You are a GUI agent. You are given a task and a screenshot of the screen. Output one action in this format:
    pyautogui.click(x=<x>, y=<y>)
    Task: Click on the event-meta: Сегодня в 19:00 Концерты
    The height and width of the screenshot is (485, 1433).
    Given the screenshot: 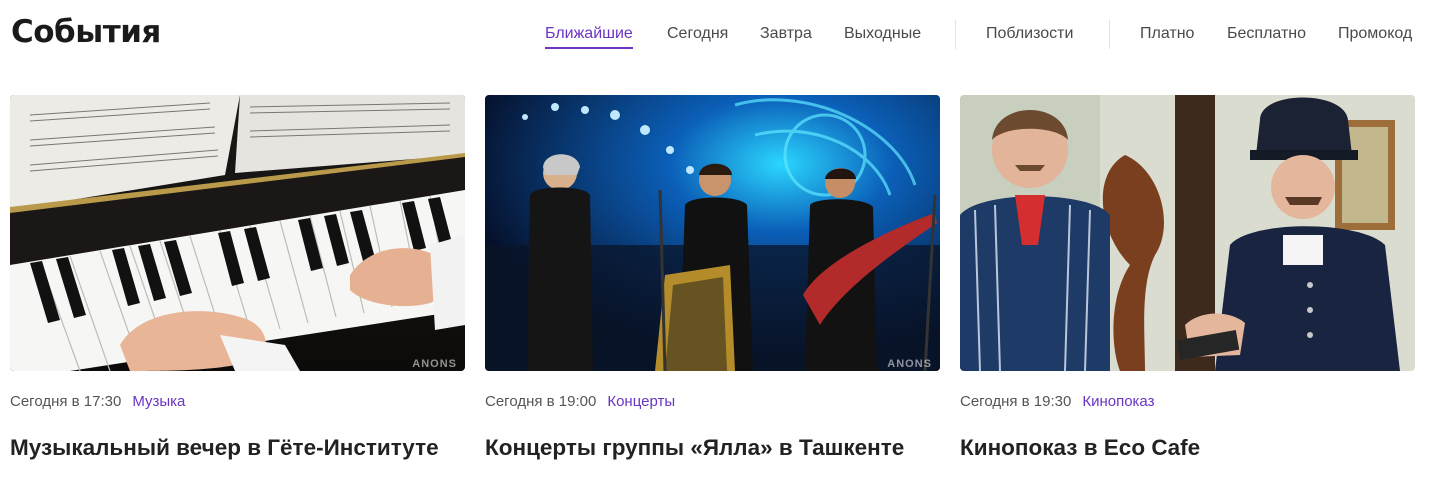 What is the action you would take?
    pyautogui.click(x=580, y=401)
    